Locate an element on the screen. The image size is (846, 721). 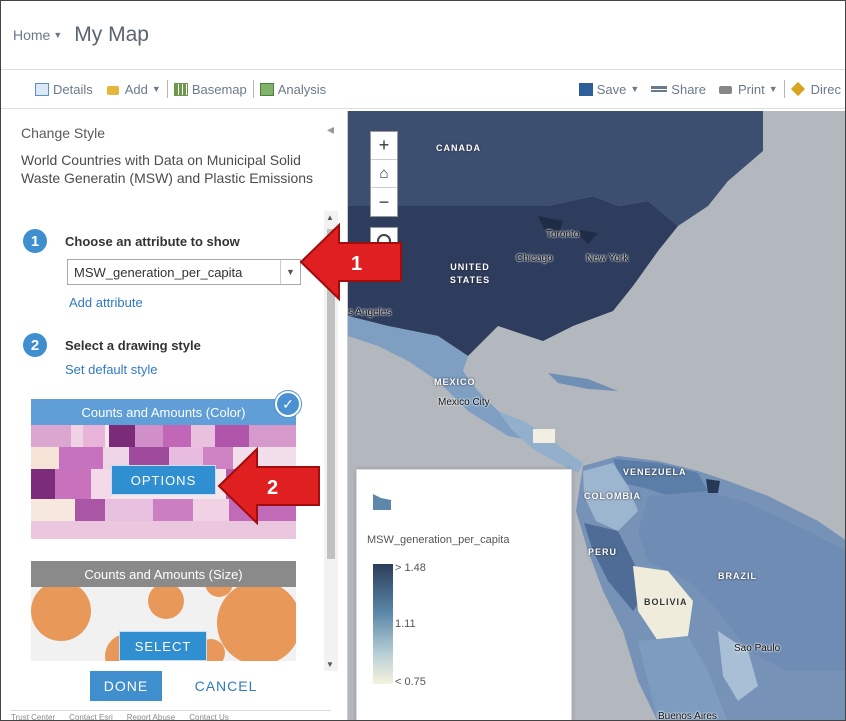
basemap-button: Basemap is located at coordinates (210, 89).